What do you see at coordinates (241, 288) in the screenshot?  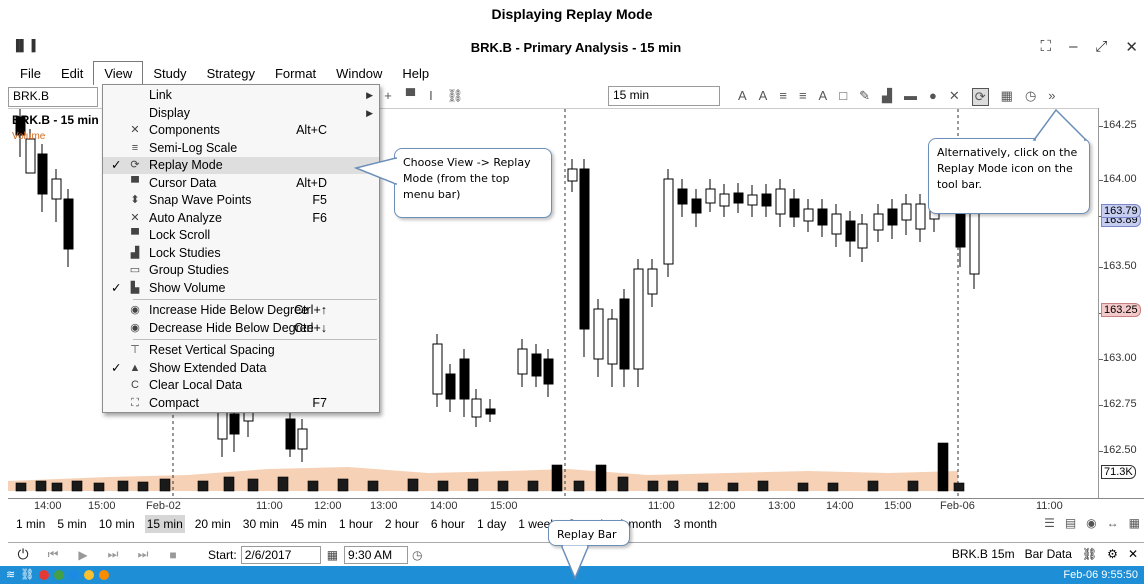 I see `view-menu-item-show-volume: ✓ ▙ Show Volume` at bounding box center [241, 288].